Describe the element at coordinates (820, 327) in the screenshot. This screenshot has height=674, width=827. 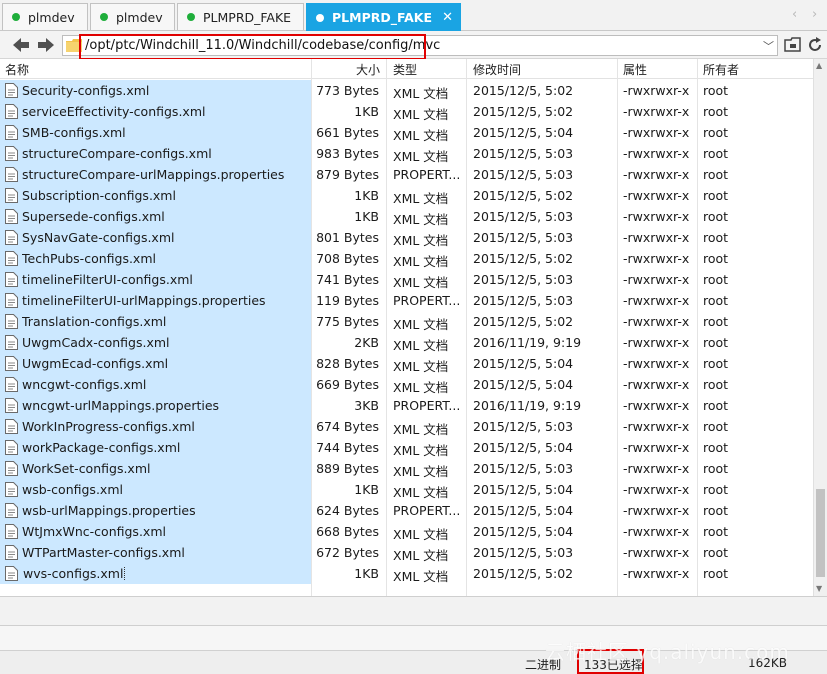
I see `vertical-scrollbar: ▲ ▼` at that location.